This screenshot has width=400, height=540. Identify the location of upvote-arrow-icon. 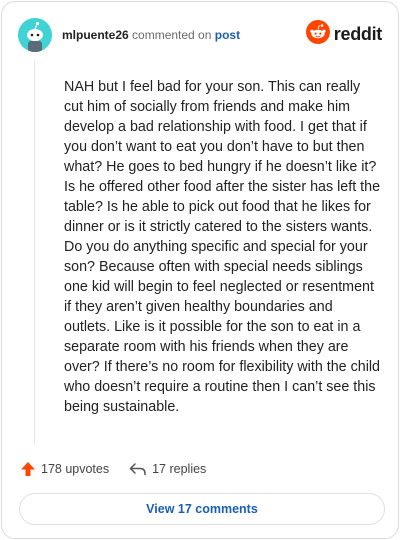
(28, 469).